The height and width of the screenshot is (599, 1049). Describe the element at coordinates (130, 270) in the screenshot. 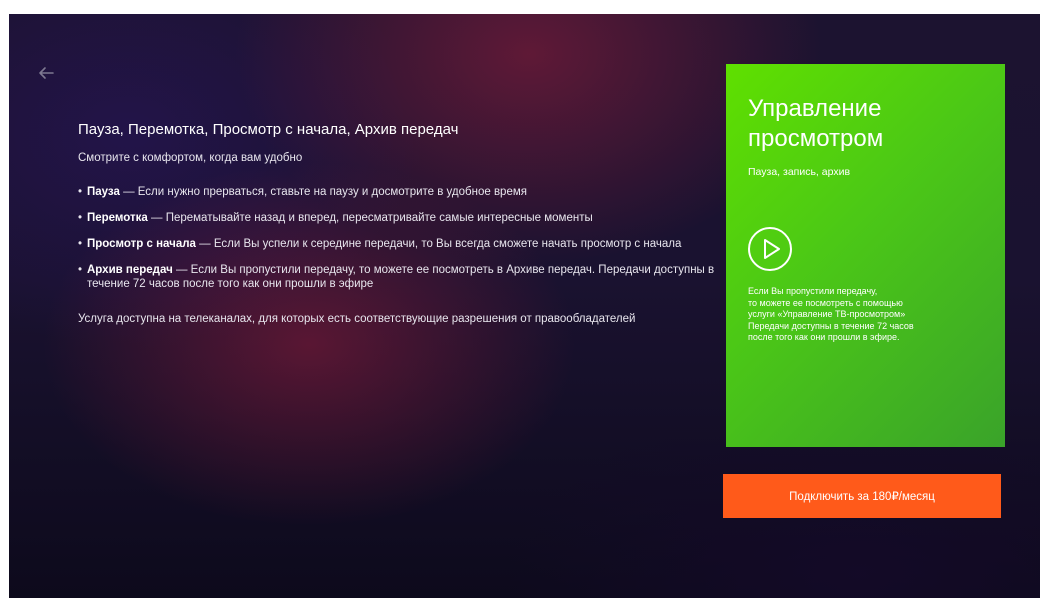

I see `feature-name: Архив передач` at that location.